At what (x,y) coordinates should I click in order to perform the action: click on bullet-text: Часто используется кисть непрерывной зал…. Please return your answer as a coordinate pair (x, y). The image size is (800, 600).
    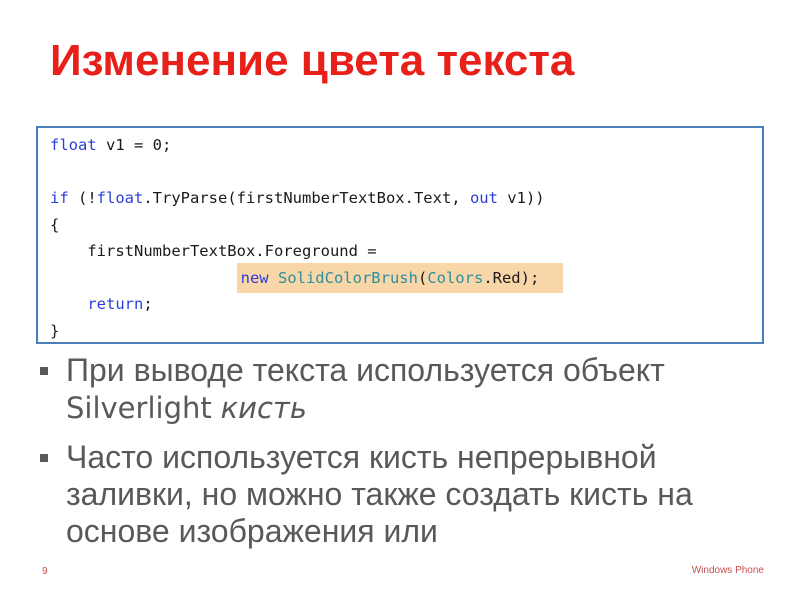
    Looking at the image, I should click on (379, 494).